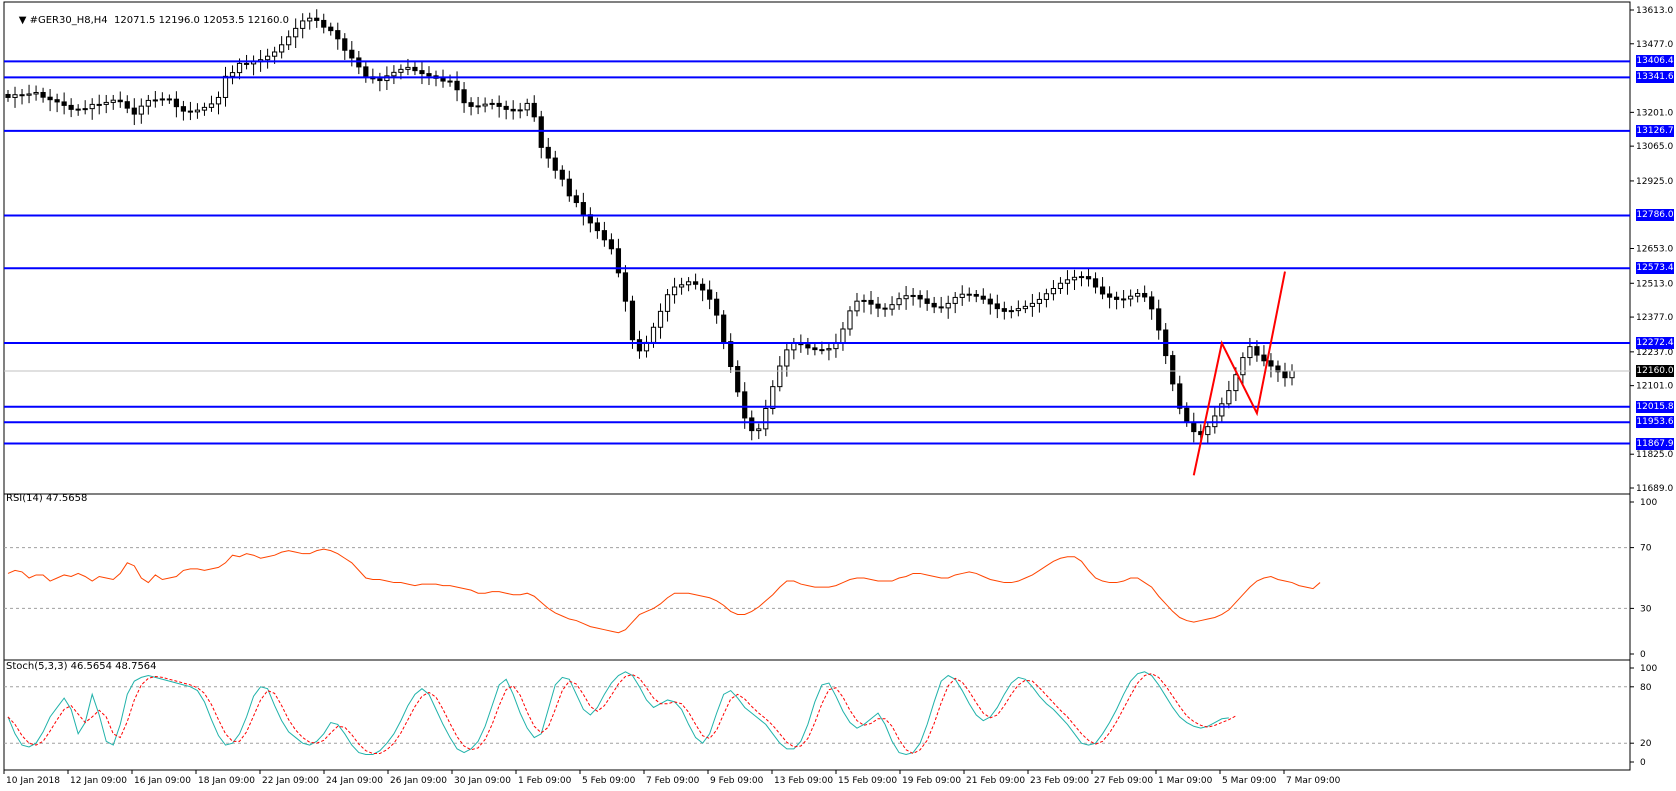 The height and width of the screenshot is (791, 1676). What do you see at coordinates (1655, 443) in the screenshot?
I see `level-tag: 11867.9` at bounding box center [1655, 443].